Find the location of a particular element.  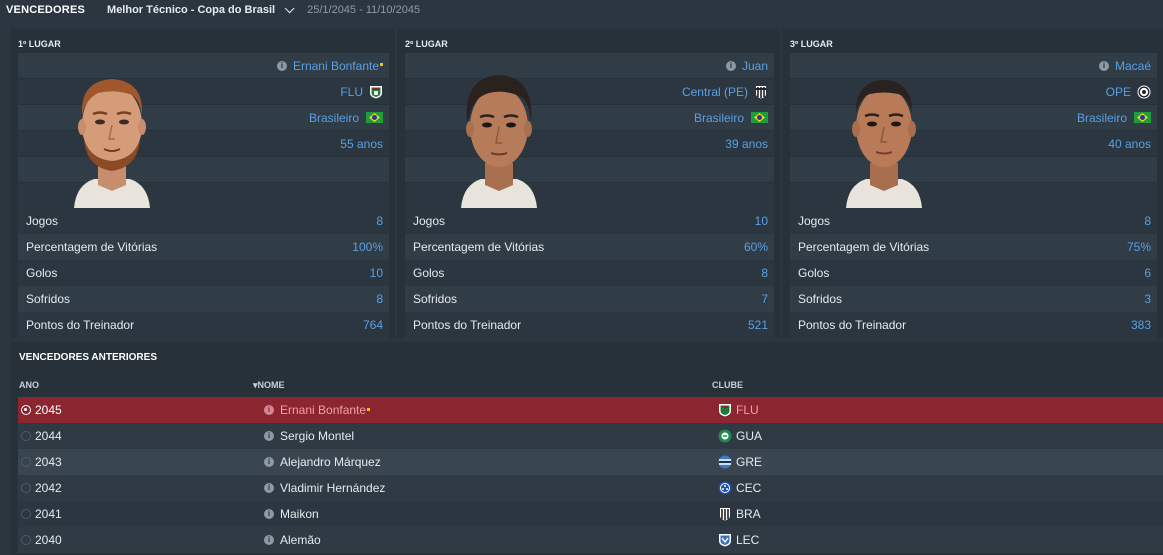

manager-name: Alemão is located at coordinates (300, 540).